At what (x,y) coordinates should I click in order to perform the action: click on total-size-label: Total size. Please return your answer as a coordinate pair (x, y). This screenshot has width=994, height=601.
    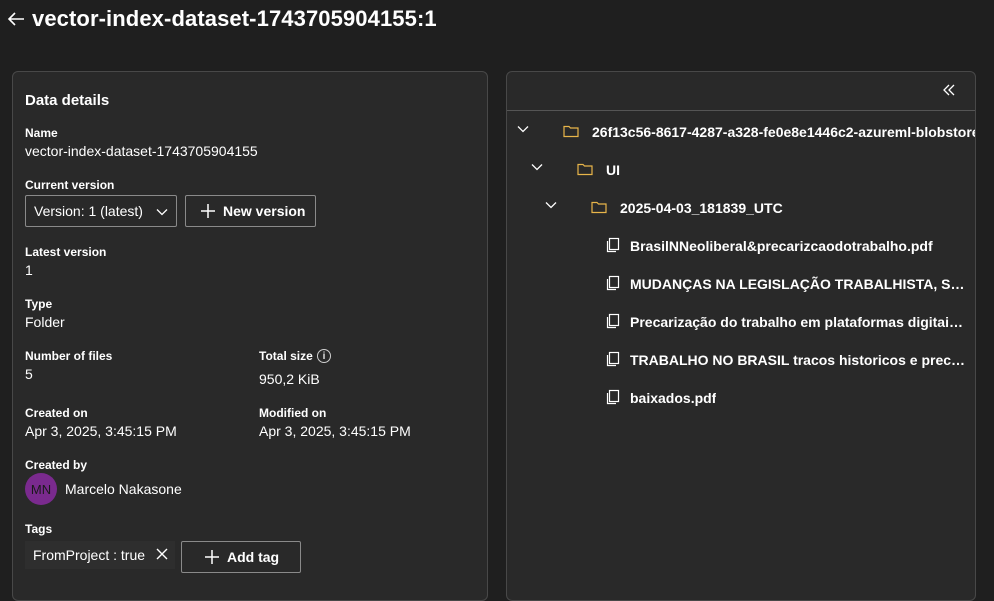
    Looking at the image, I should click on (286, 356).